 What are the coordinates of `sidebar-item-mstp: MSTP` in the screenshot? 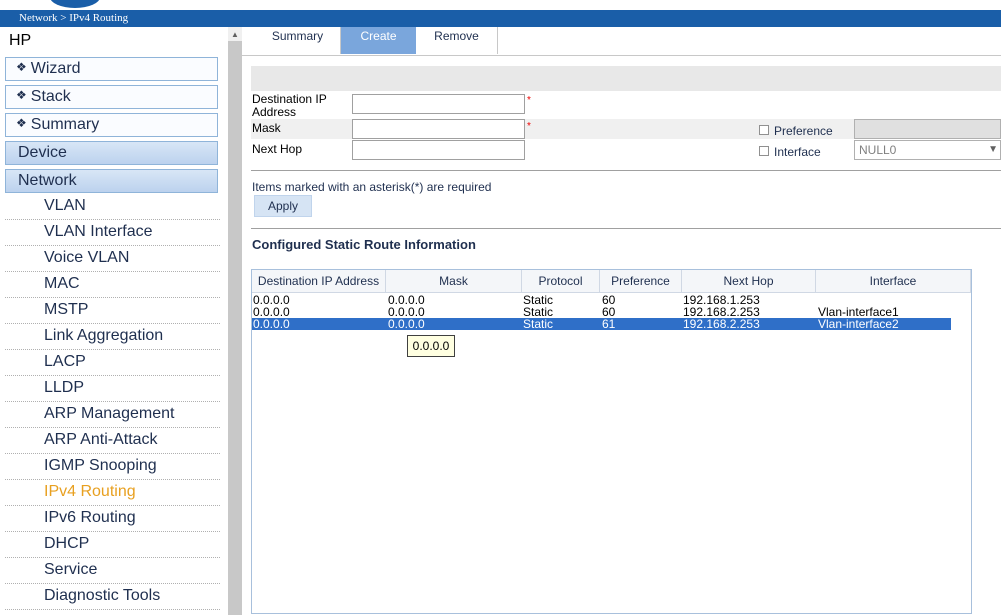 It's located at (112, 311).